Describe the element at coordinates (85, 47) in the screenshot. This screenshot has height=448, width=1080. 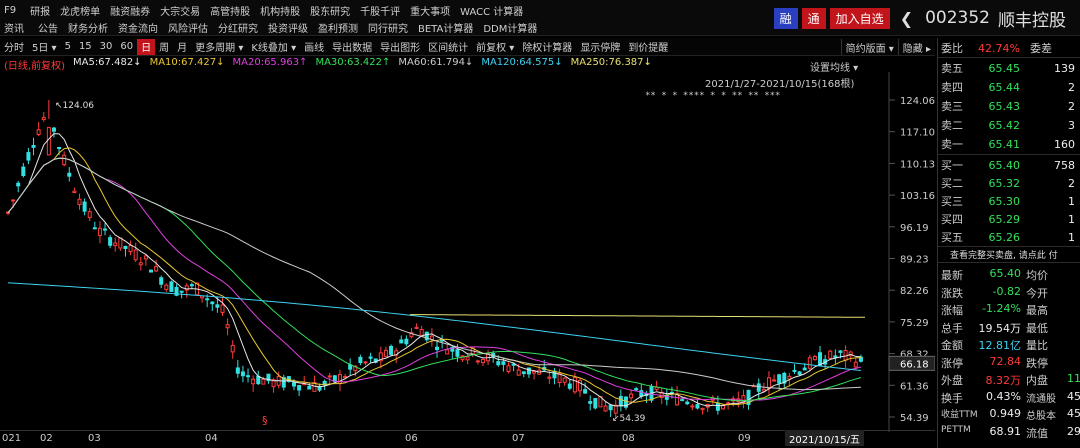
I see `toolbar-item: 15` at that location.